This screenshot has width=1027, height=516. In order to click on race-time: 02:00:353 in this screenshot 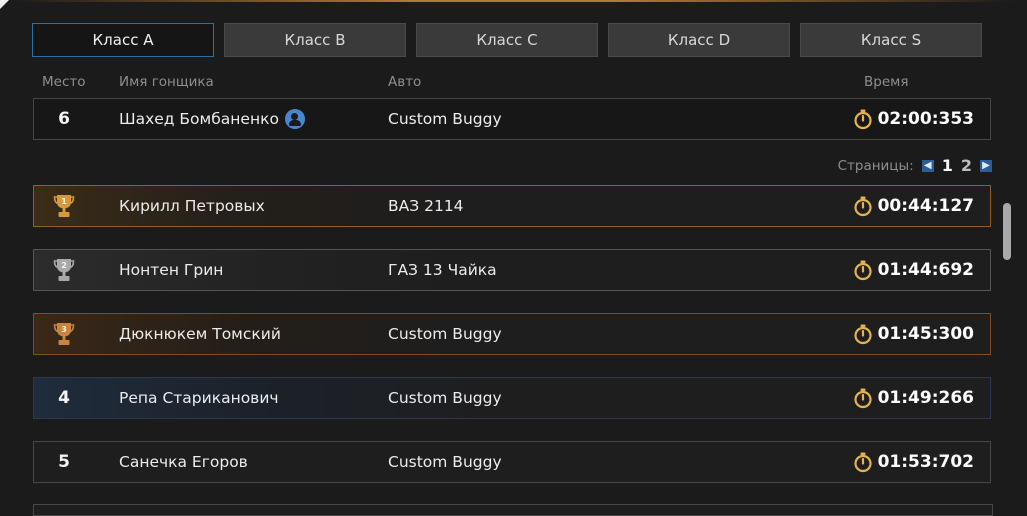, I will do `click(913, 119)`.